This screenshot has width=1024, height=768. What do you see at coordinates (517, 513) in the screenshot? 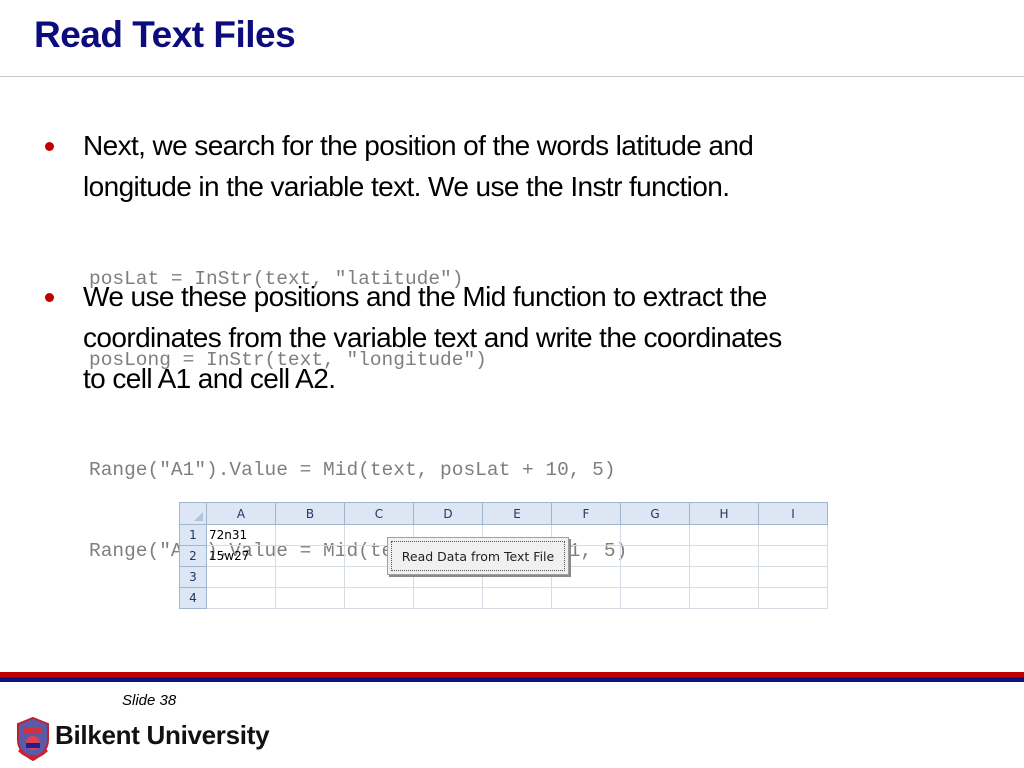
I see `column-header-e: E` at bounding box center [517, 513].